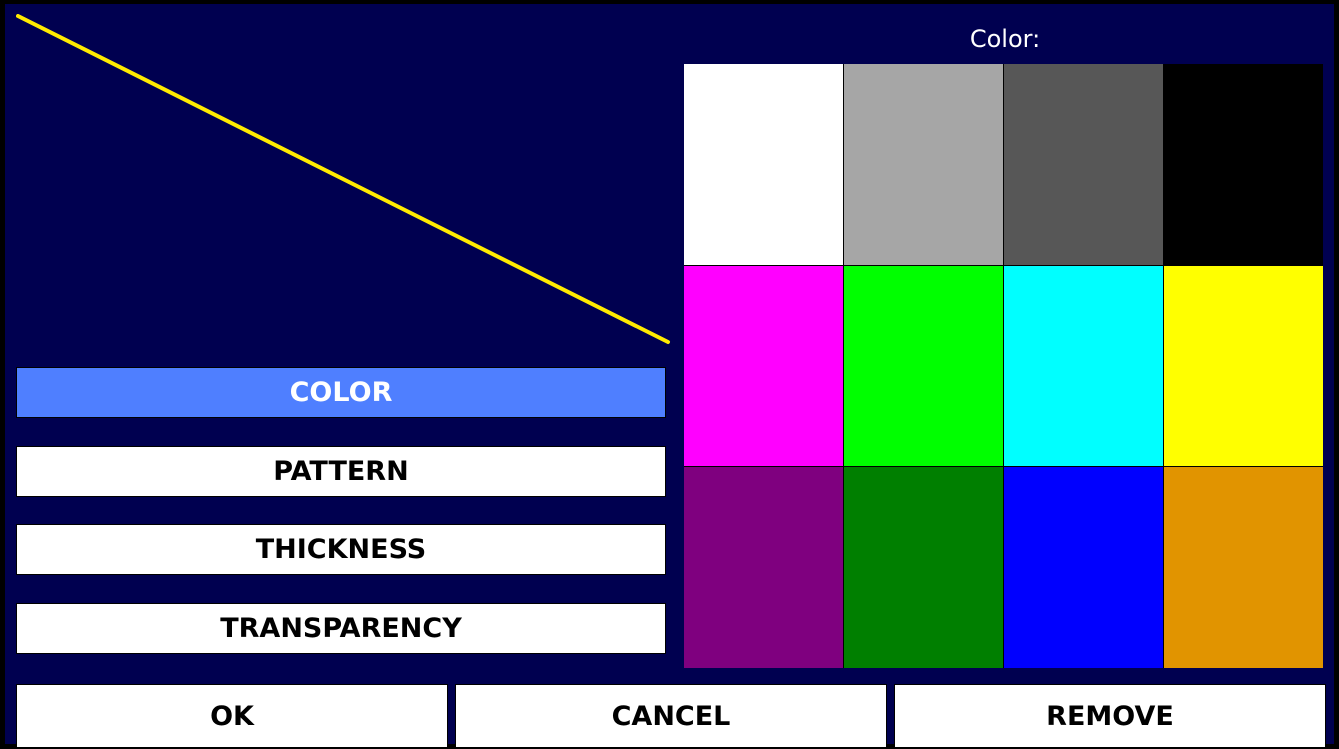  What do you see at coordinates (763, 164) in the screenshot?
I see `swatch-white` at bounding box center [763, 164].